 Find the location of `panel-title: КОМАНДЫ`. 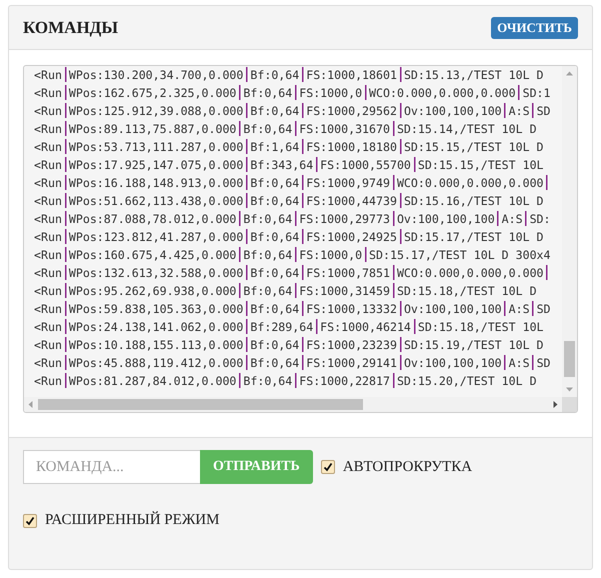

panel-title: КОМАНДЫ is located at coordinates (70, 28).